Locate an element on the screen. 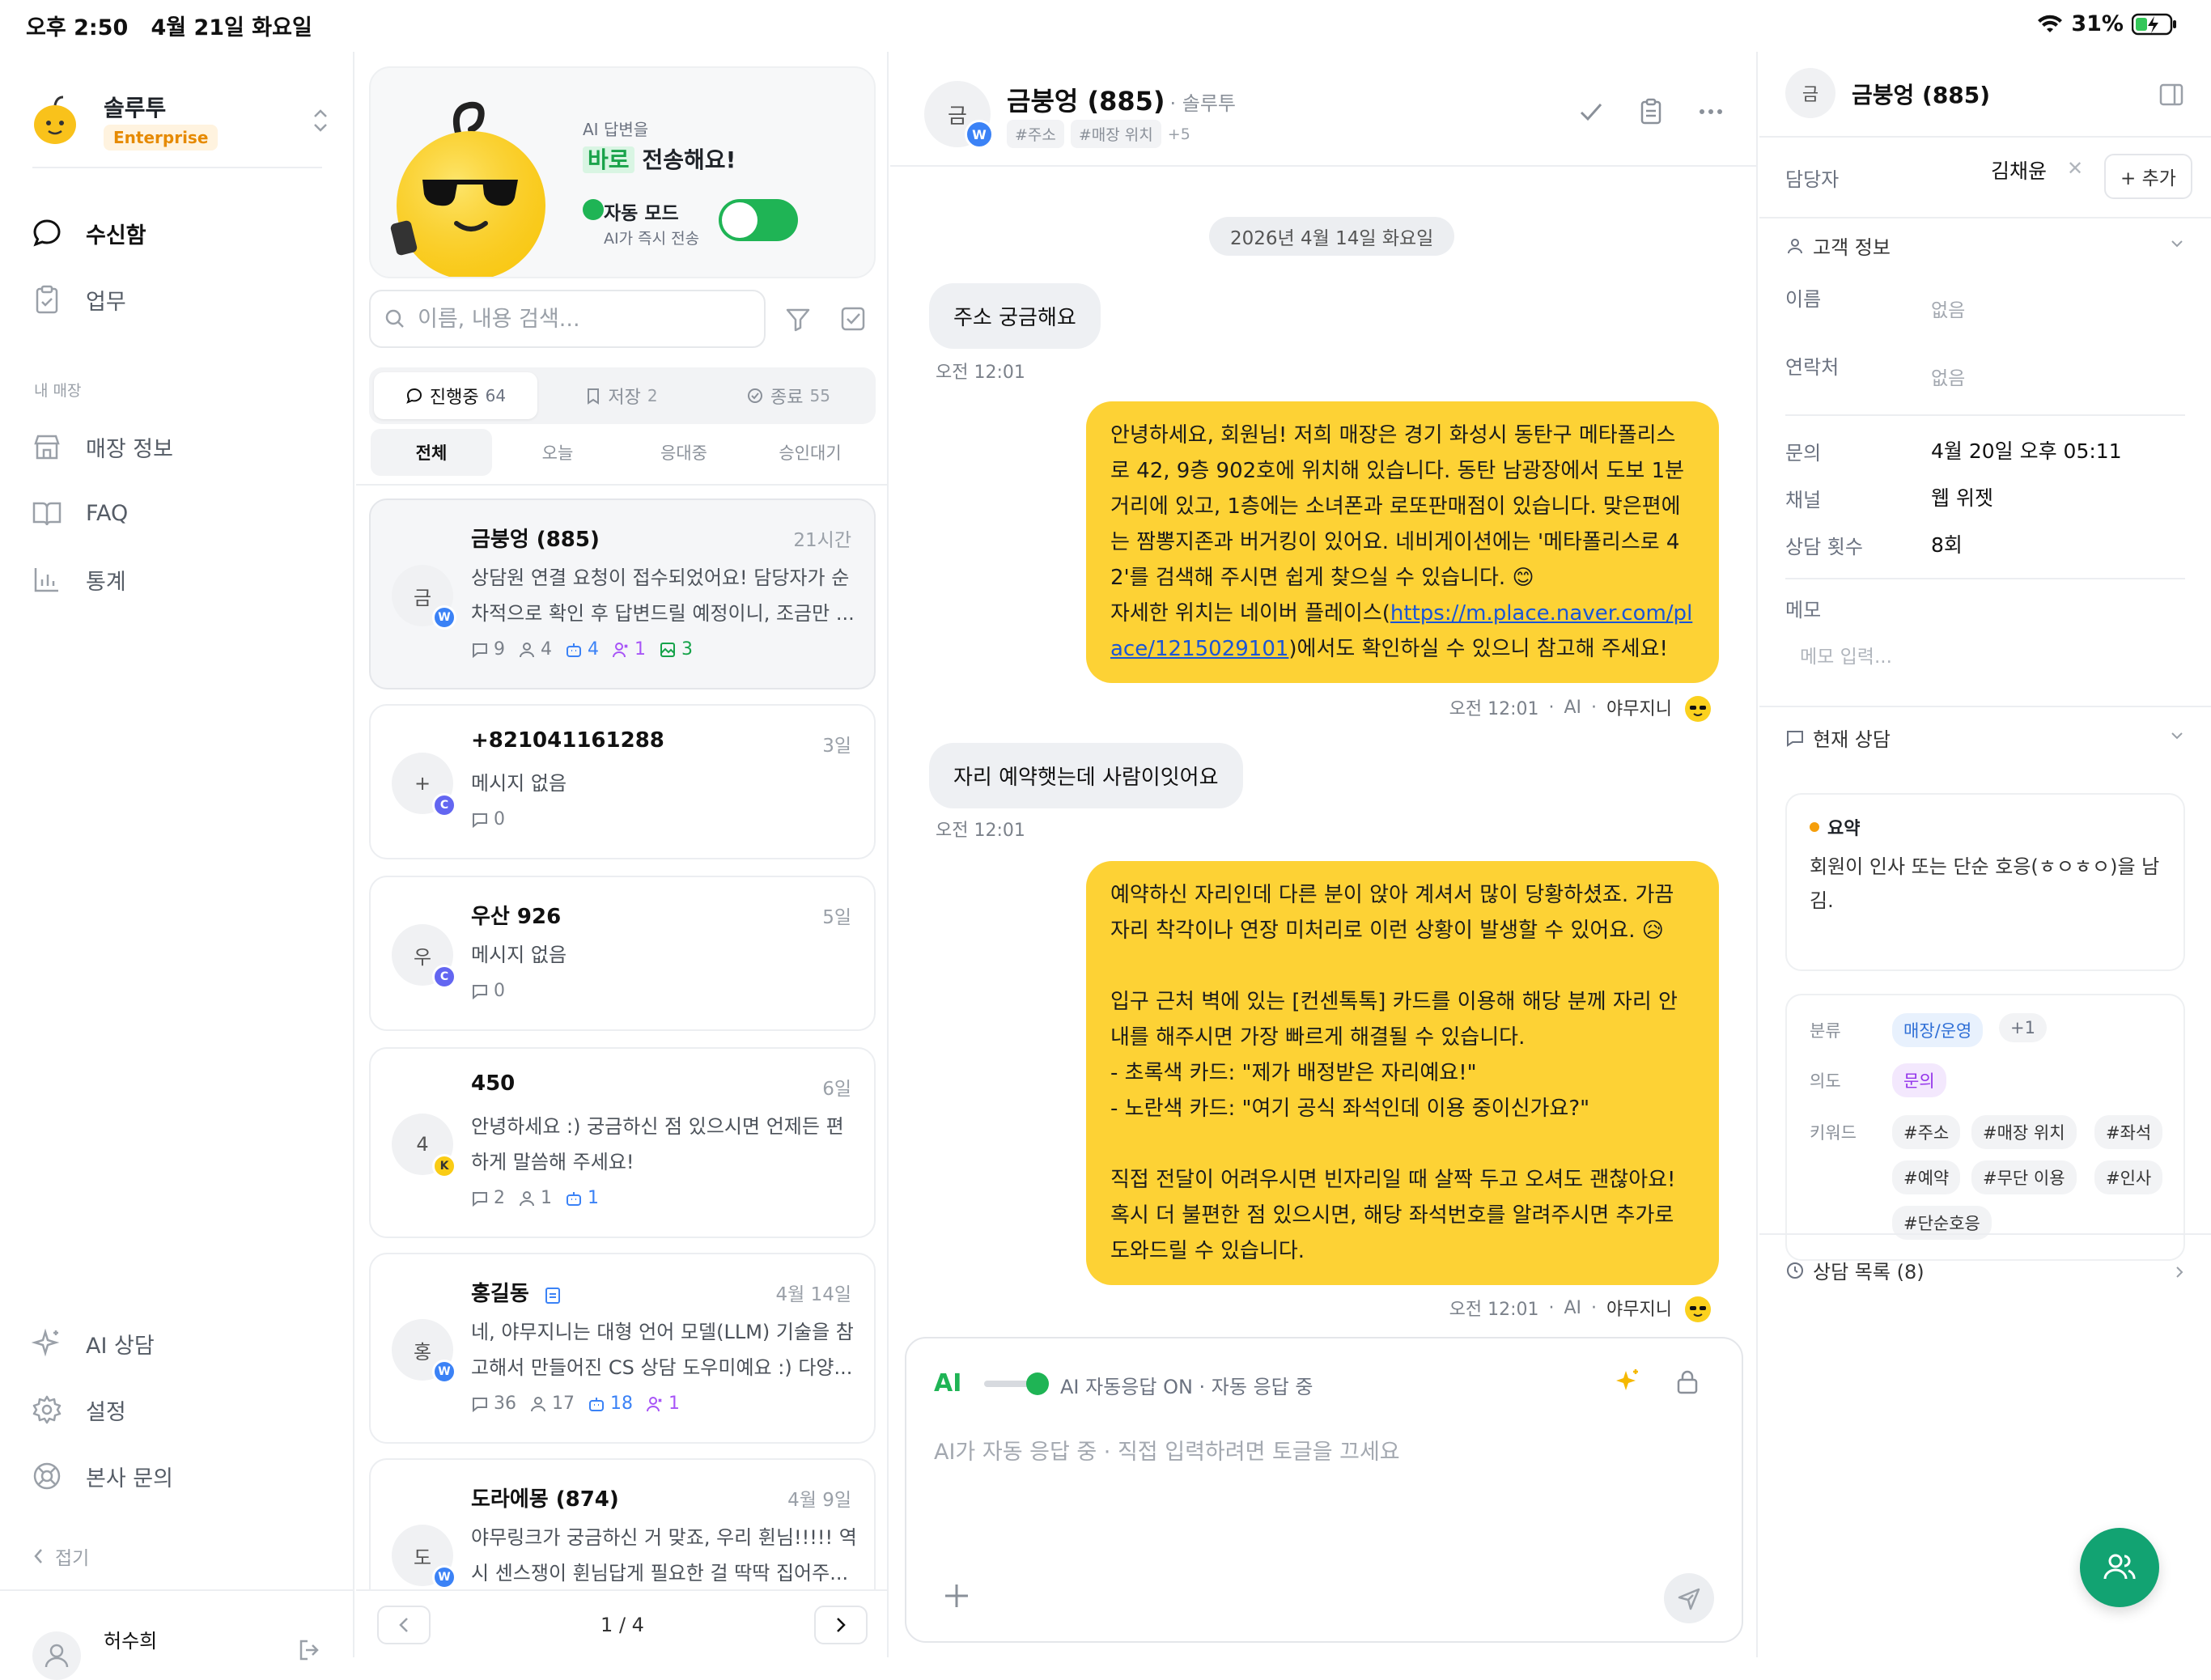 The height and width of the screenshot is (1680, 2211). plus-icon is located at coordinates (956, 1596).